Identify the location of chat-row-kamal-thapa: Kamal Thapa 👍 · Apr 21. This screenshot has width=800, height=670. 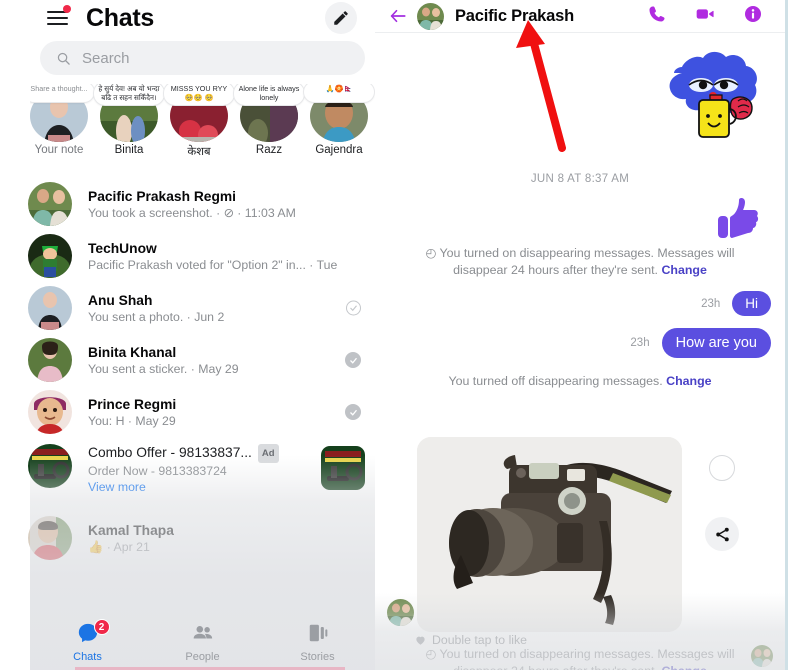
(187, 538).